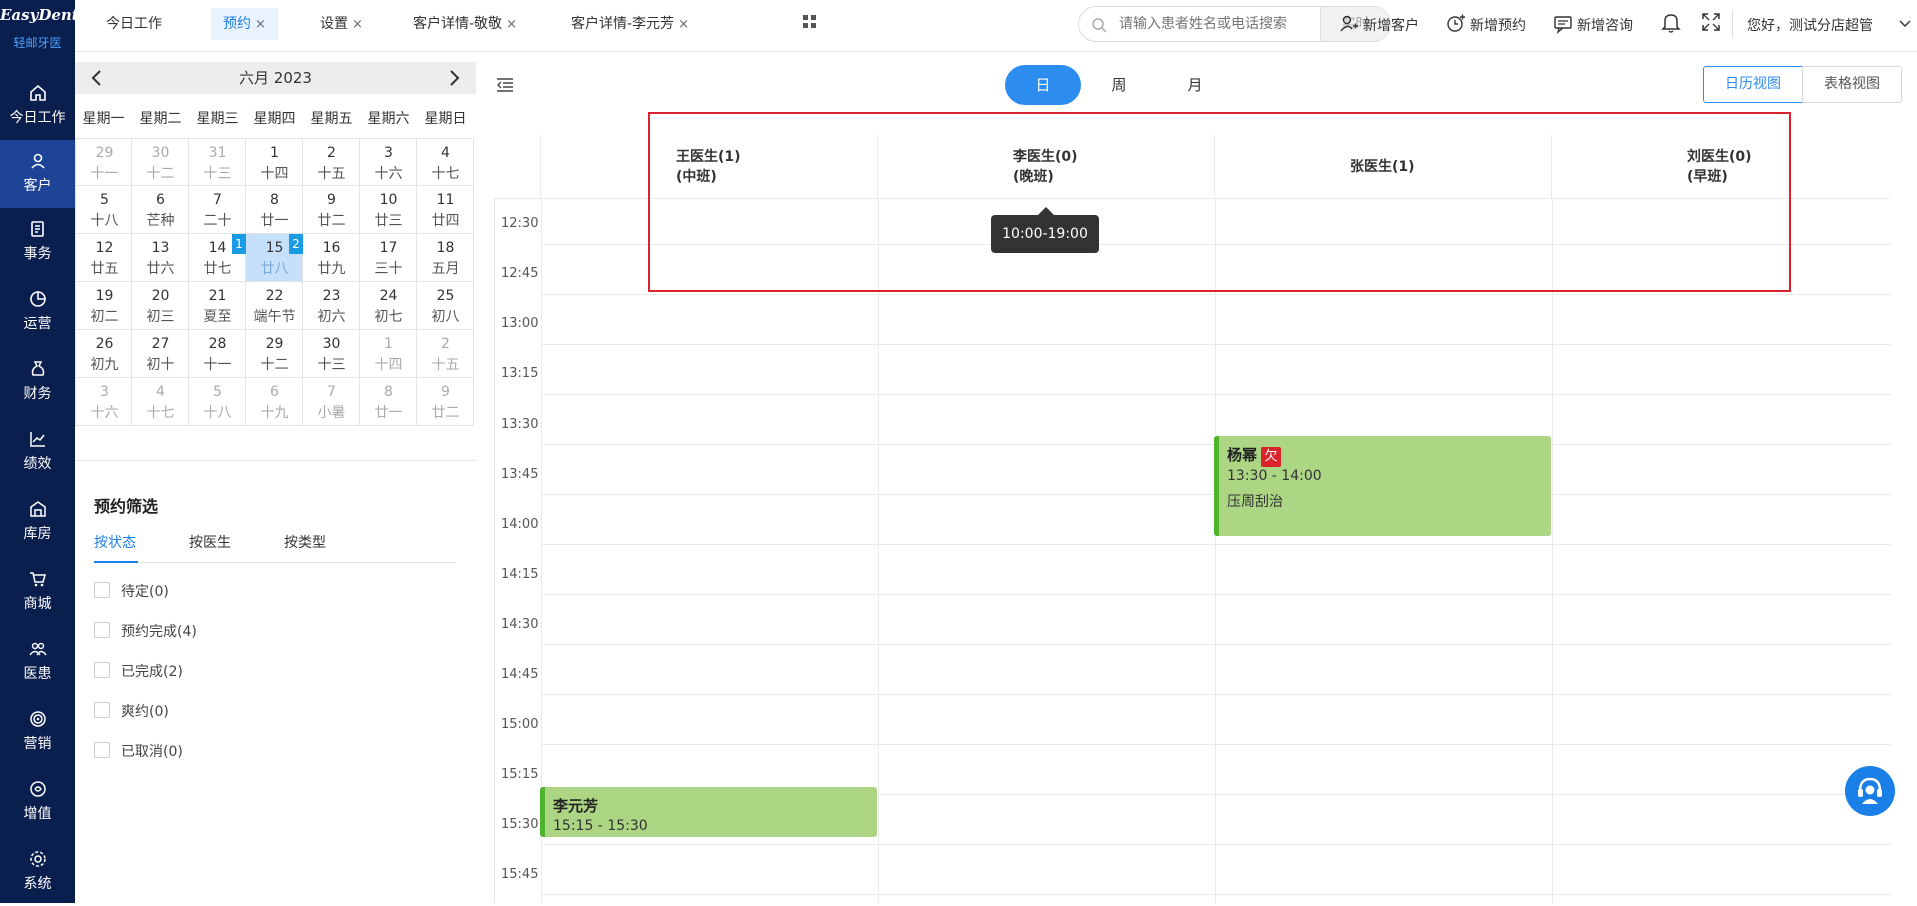  Describe the element at coordinates (275, 562) in the screenshot. I see `divider` at that location.